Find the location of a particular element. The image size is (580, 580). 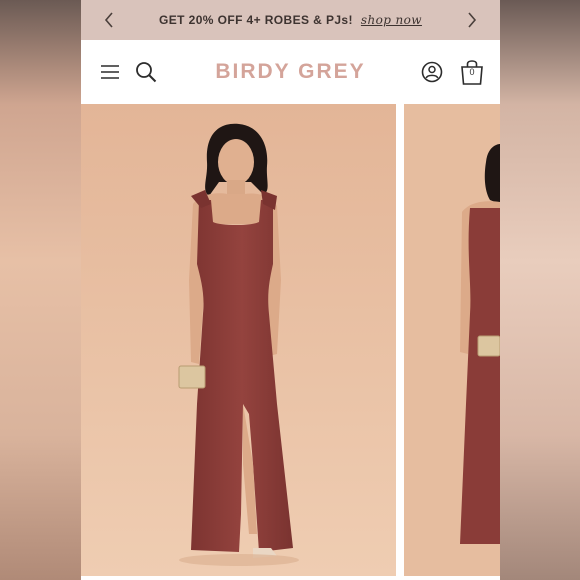

shop-now-link: shop now is located at coordinates (391, 20).